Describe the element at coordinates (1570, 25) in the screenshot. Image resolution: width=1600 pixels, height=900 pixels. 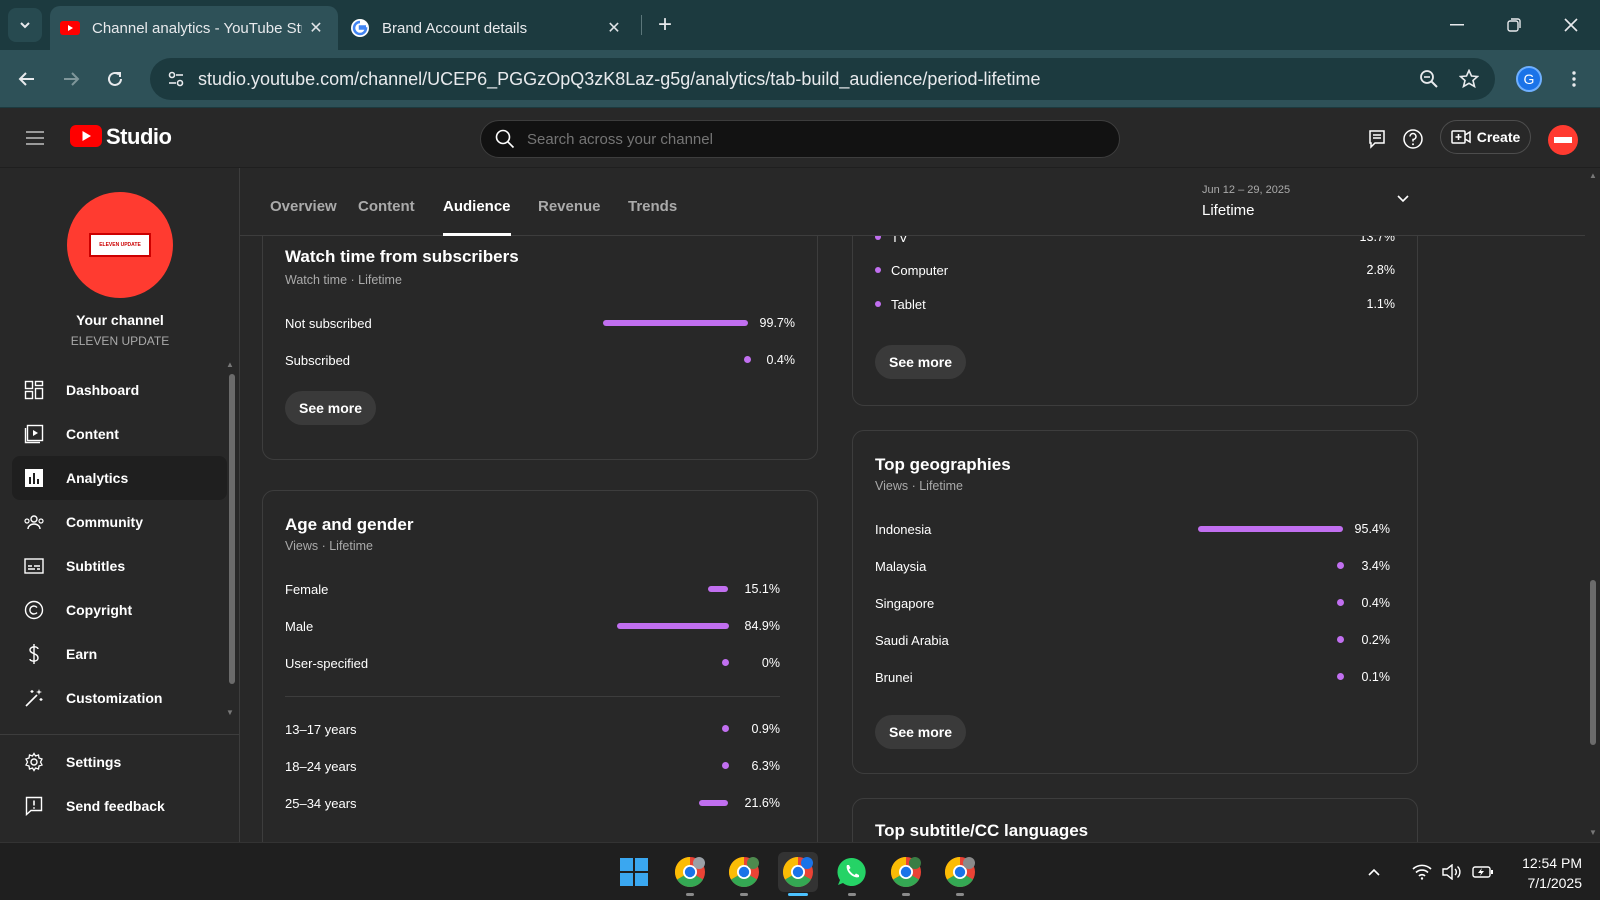
I see `close-window-button` at that location.